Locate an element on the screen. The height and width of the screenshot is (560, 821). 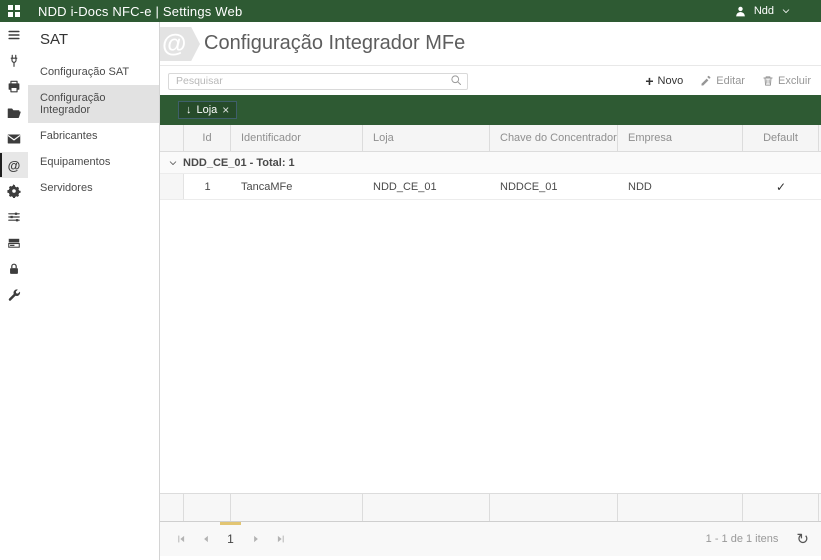
icon-rail: @ is located at coordinates (14, 291).